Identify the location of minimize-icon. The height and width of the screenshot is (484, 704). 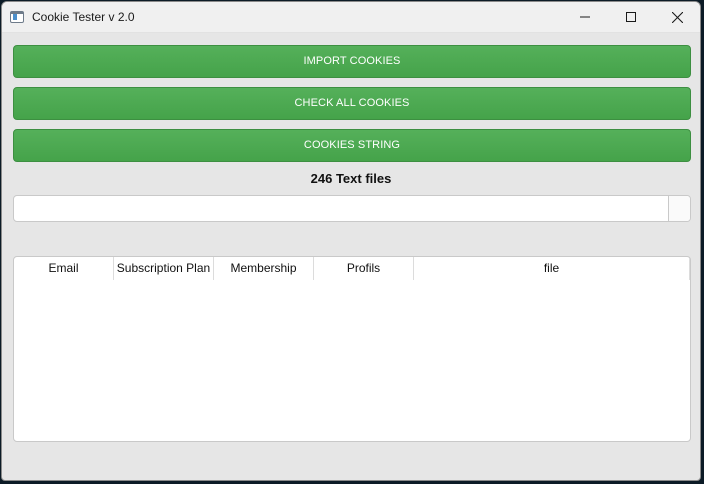
(585, 17).